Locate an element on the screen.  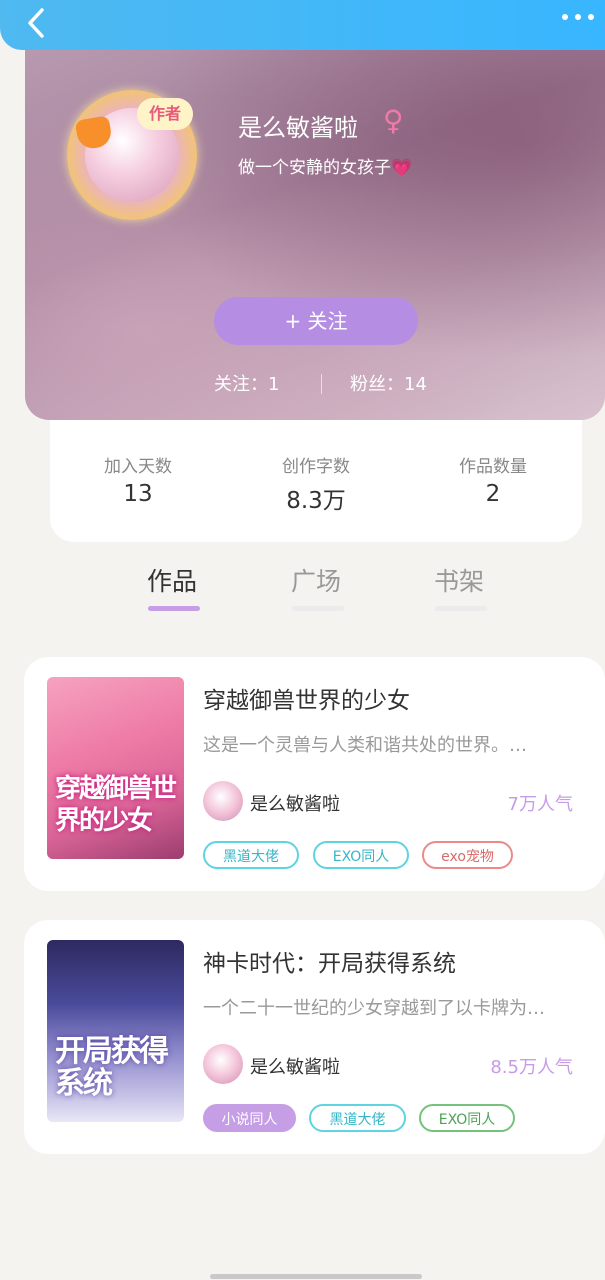
following-count: 关注：1 is located at coordinates (246, 383).